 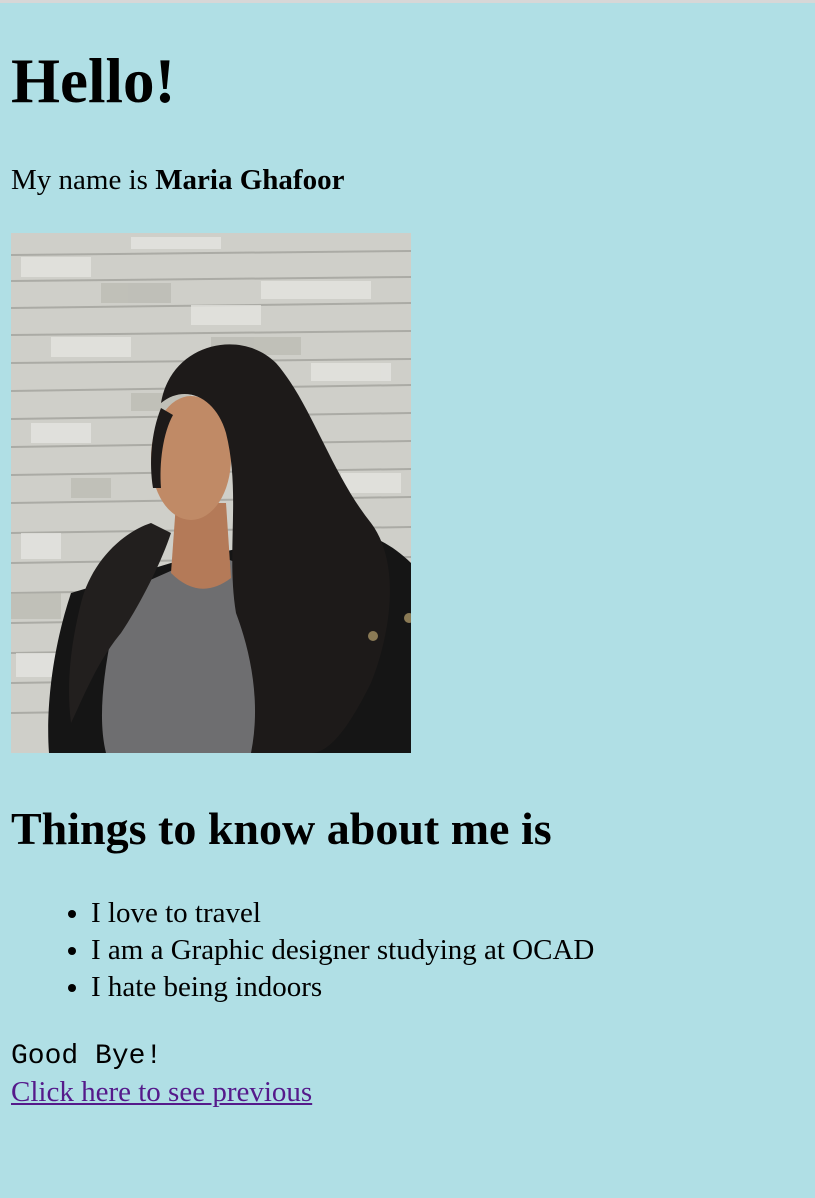 What do you see at coordinates (281, 828) in the screenshot?
I see `facts-heading: Things to know about me is` at bounding box center [281, 828].